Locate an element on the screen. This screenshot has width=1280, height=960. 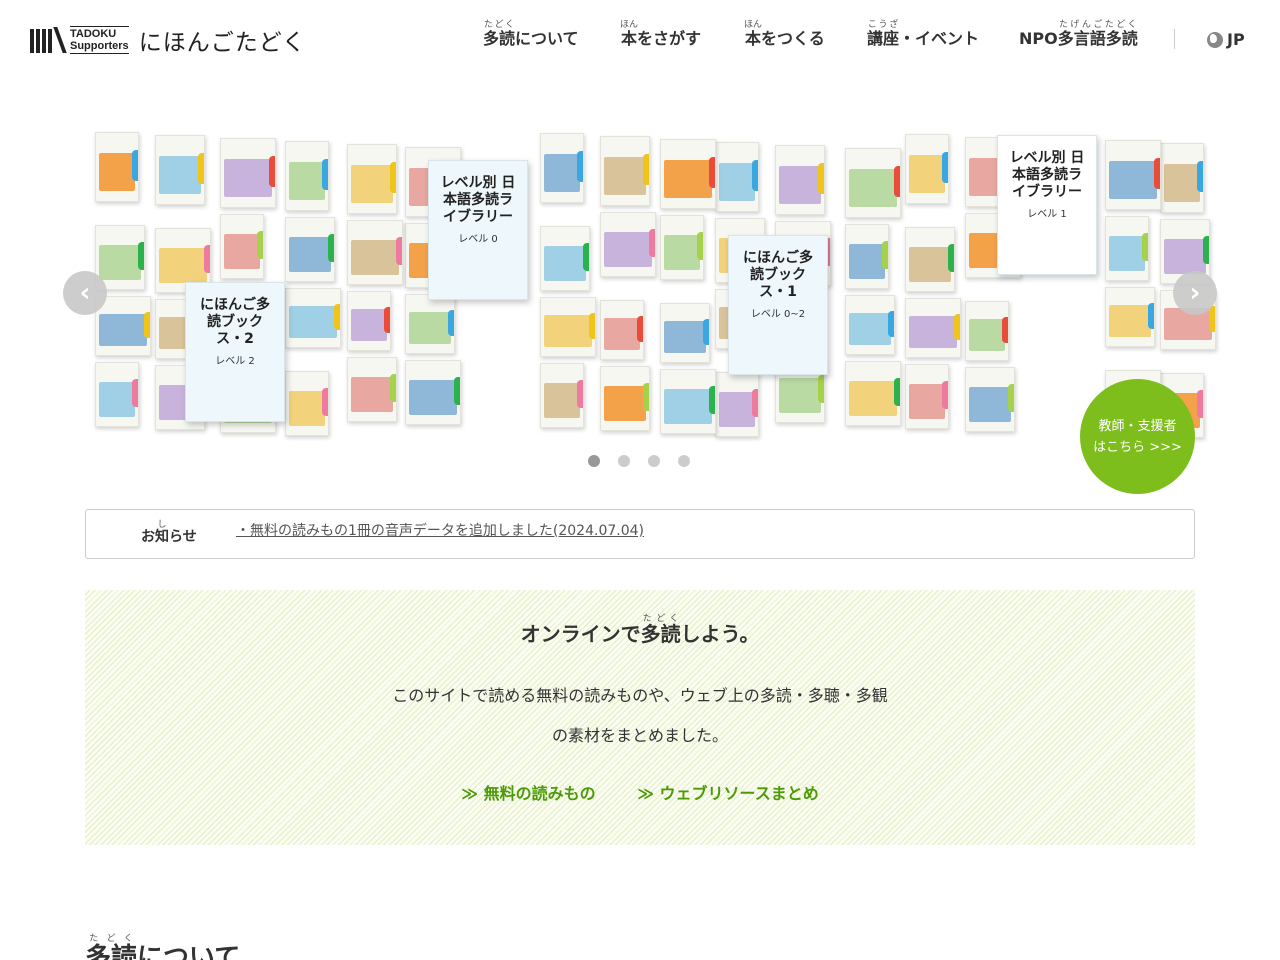
logo-line2: Supporters is located at coordinates (99, 46).